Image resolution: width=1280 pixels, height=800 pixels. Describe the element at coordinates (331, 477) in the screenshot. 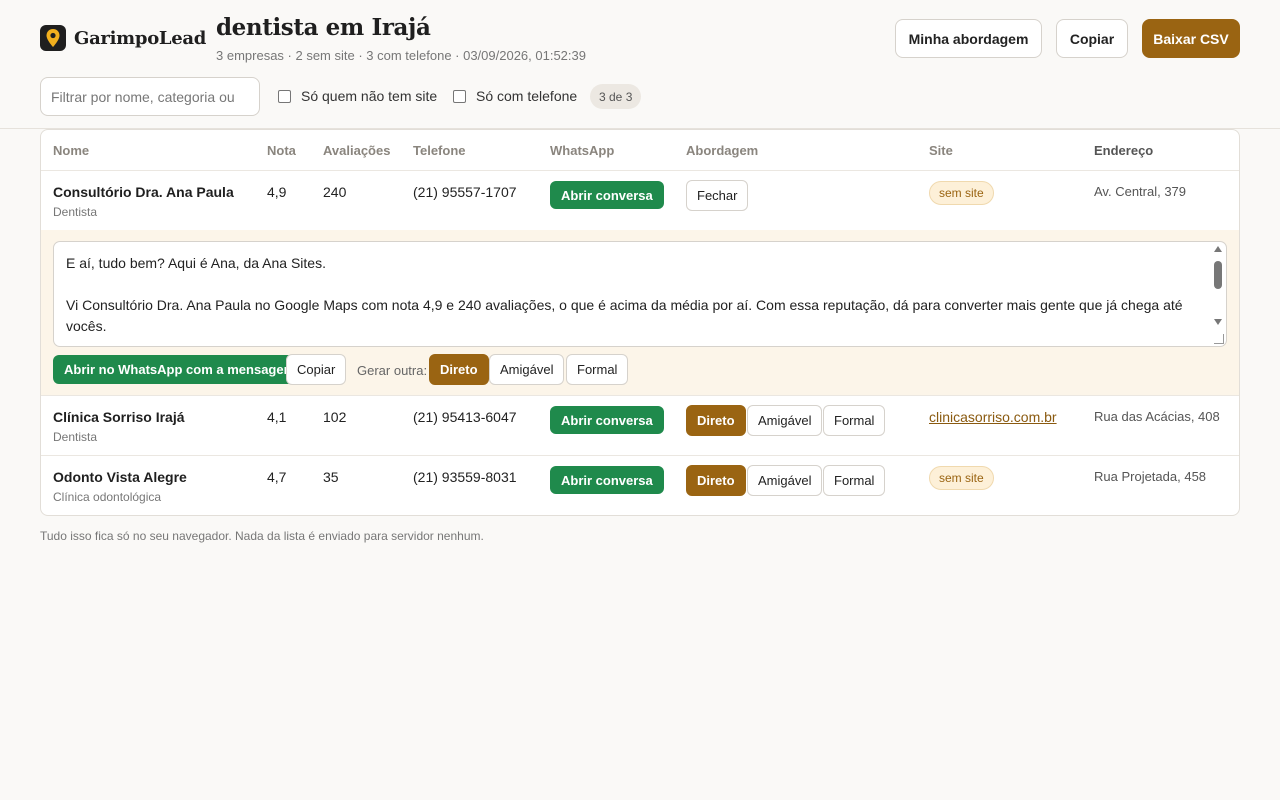

I see `review-count: 35` at that location.